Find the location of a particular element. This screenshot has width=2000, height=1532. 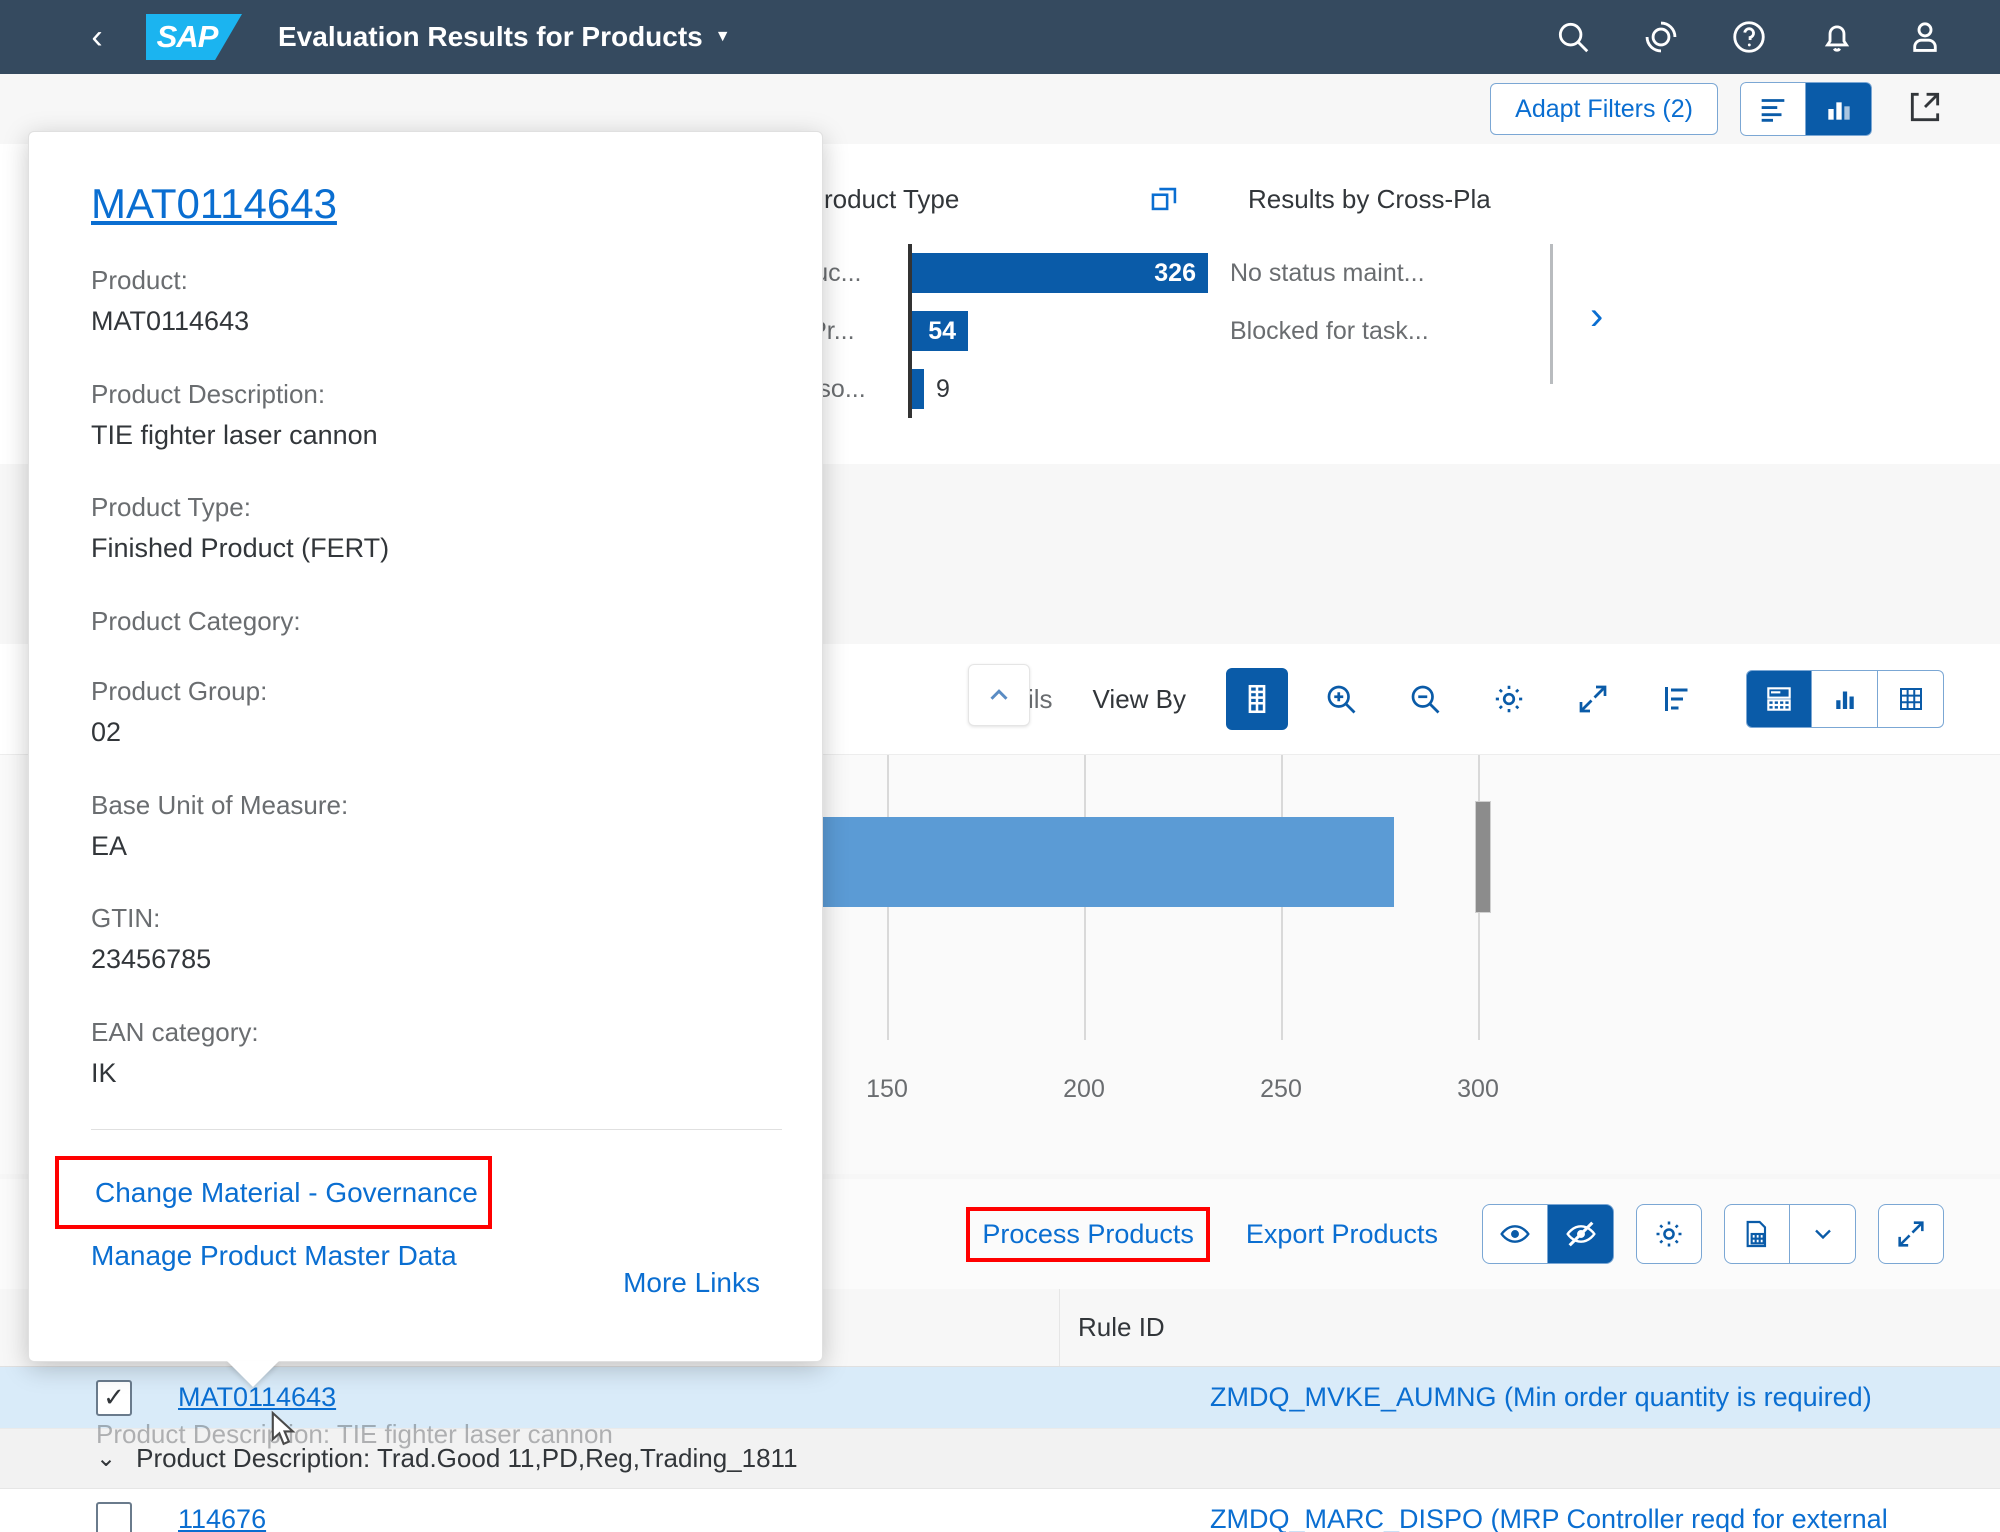

field-value: TIE fighter laser cannon is located at coordinates (234, 434).